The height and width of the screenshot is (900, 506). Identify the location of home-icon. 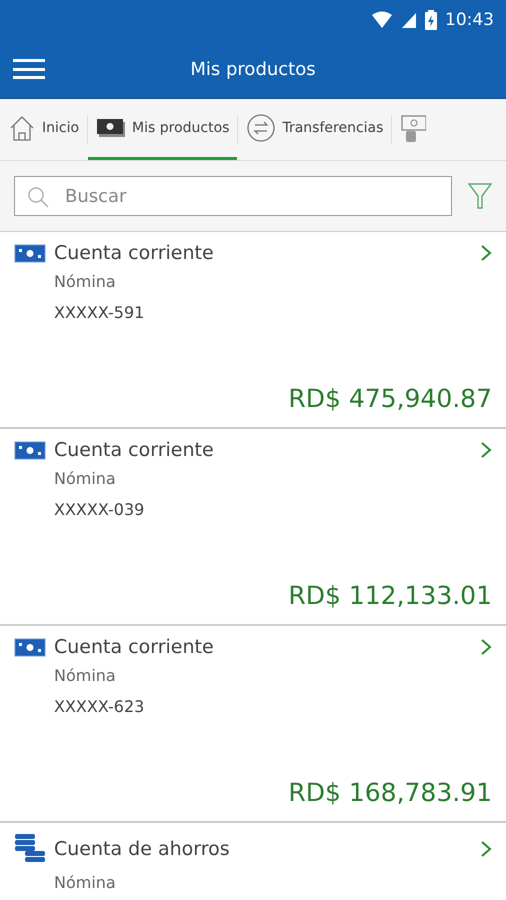
(22, 128).